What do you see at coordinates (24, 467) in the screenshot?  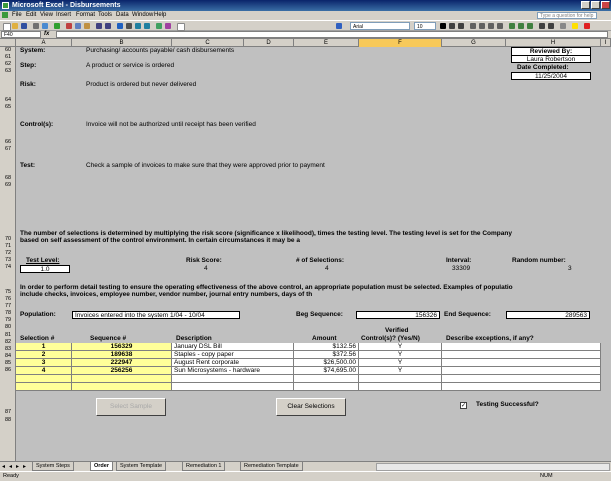 I see `last-sheet-icon: ▸` at bounding box center [24, 467].